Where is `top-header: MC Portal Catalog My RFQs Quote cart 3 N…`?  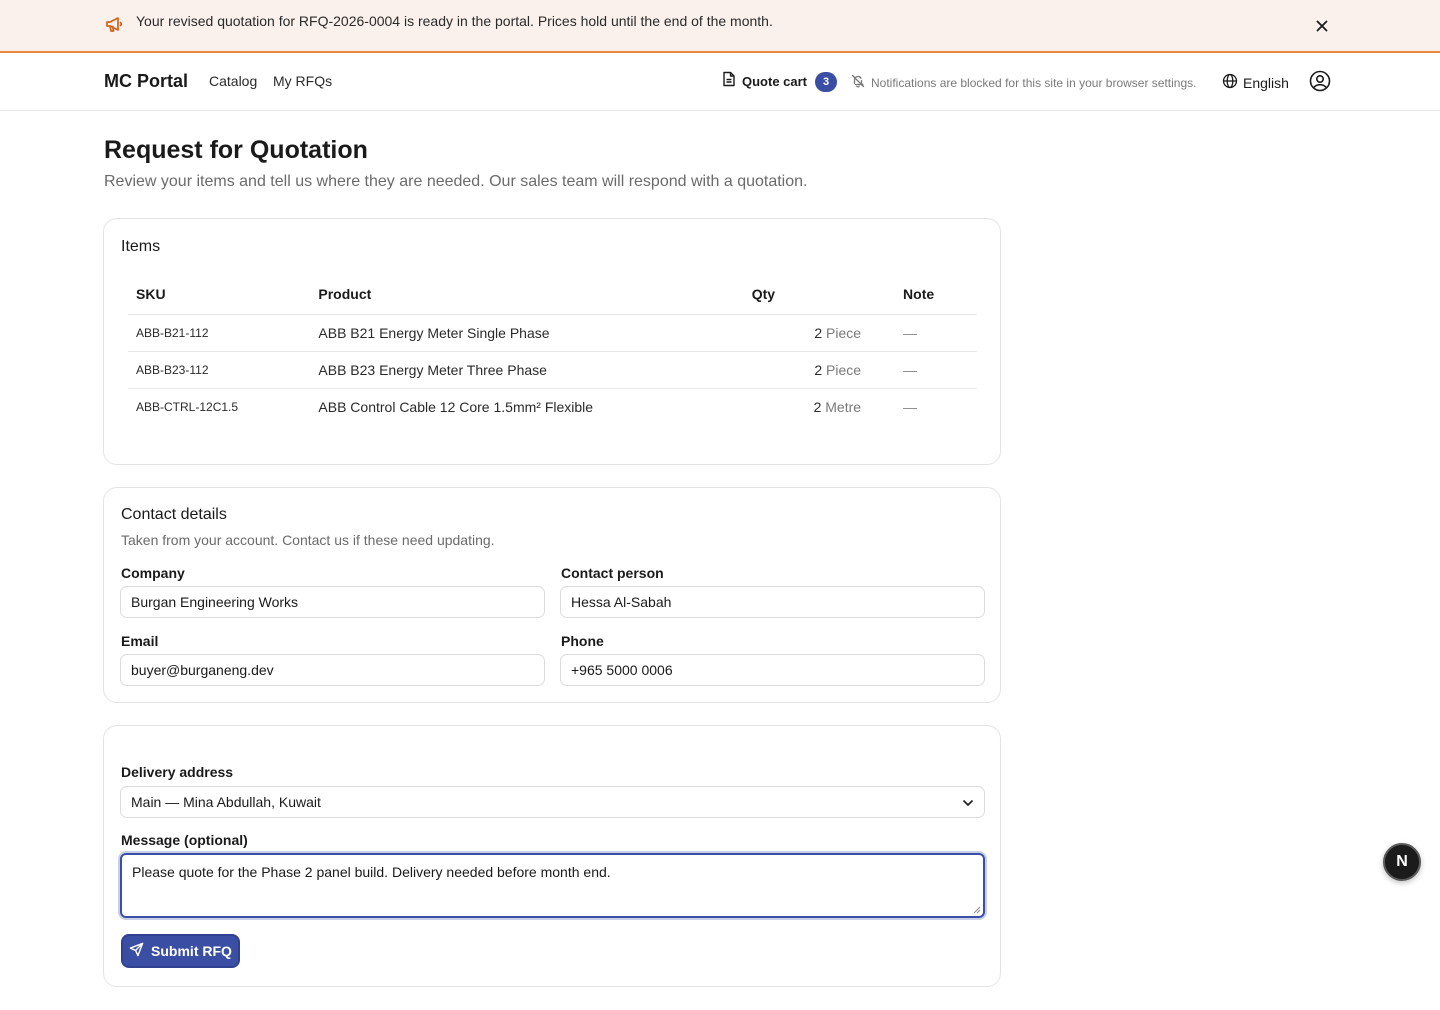 top-header: MC Portal Catalog My RFQs Quote cart 3 N… is located at coordinates (720, 82).